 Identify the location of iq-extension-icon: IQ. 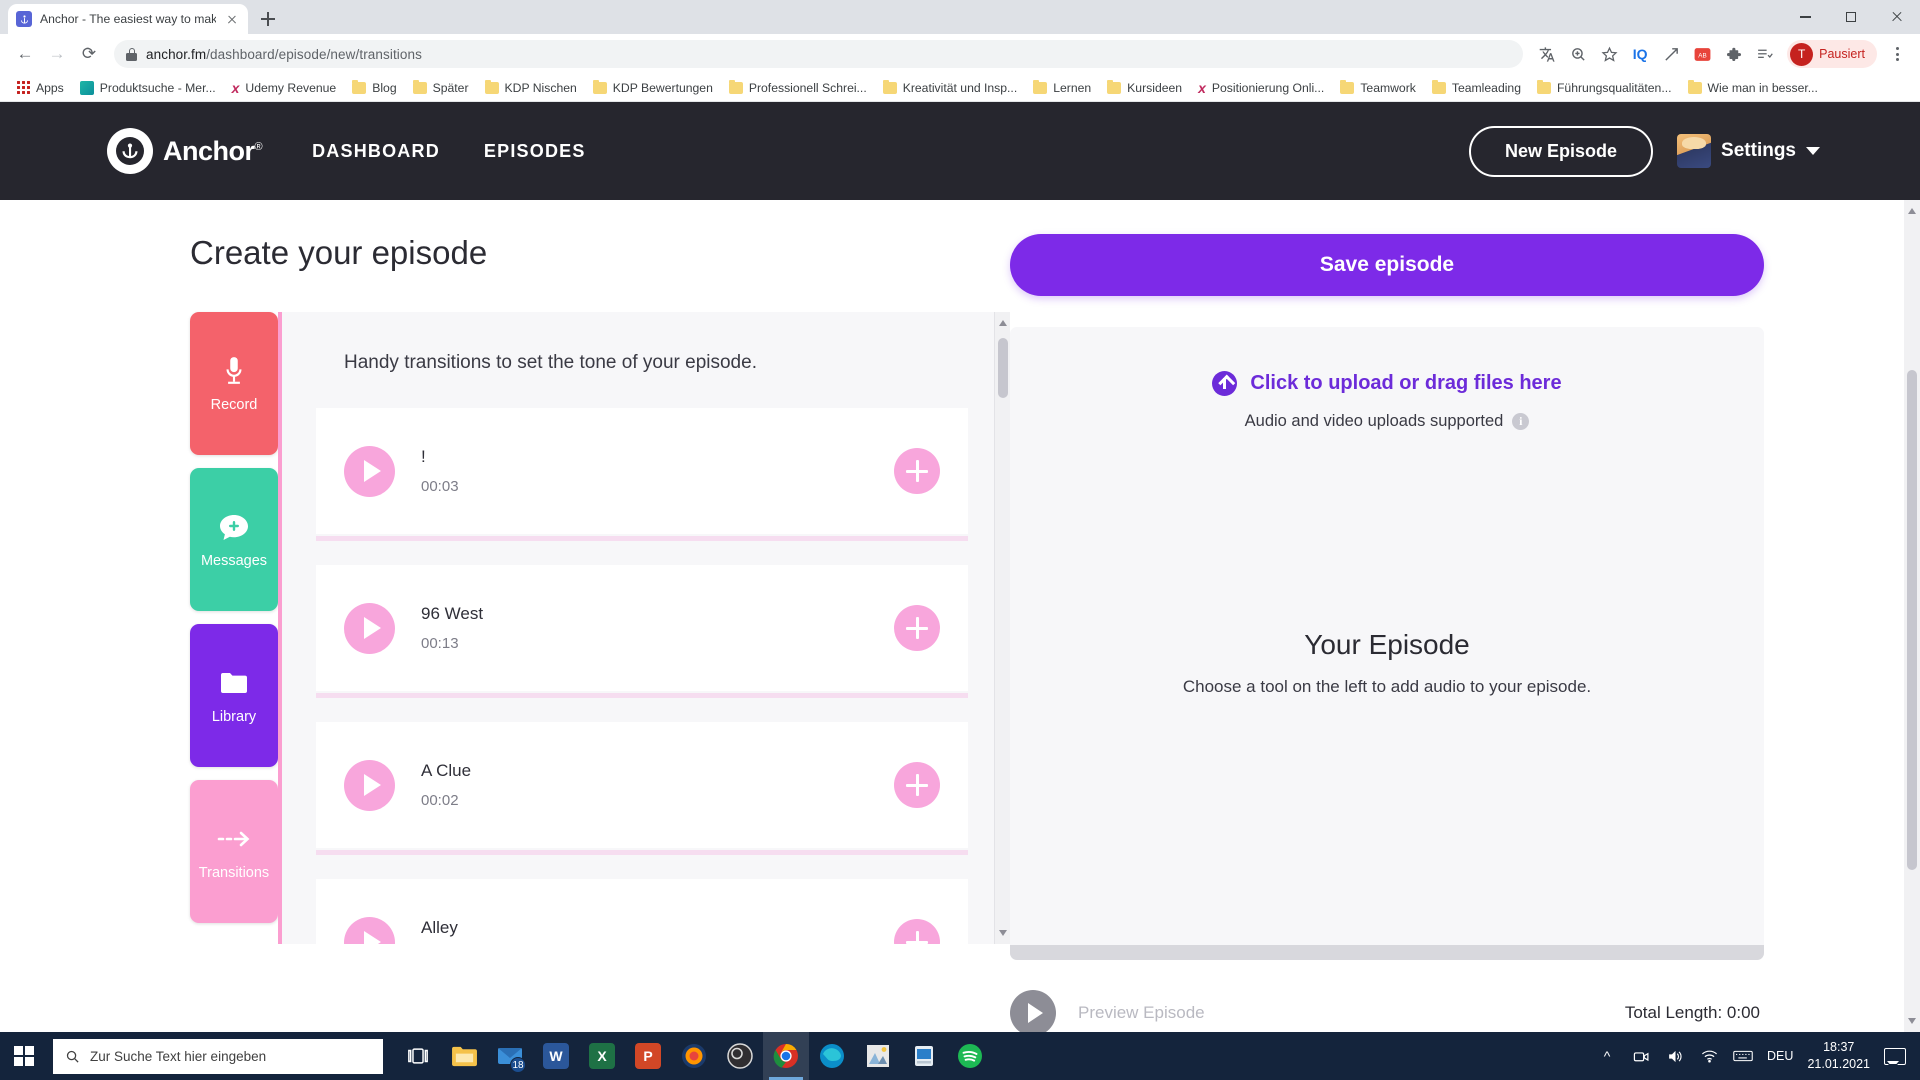
(1640, 54).